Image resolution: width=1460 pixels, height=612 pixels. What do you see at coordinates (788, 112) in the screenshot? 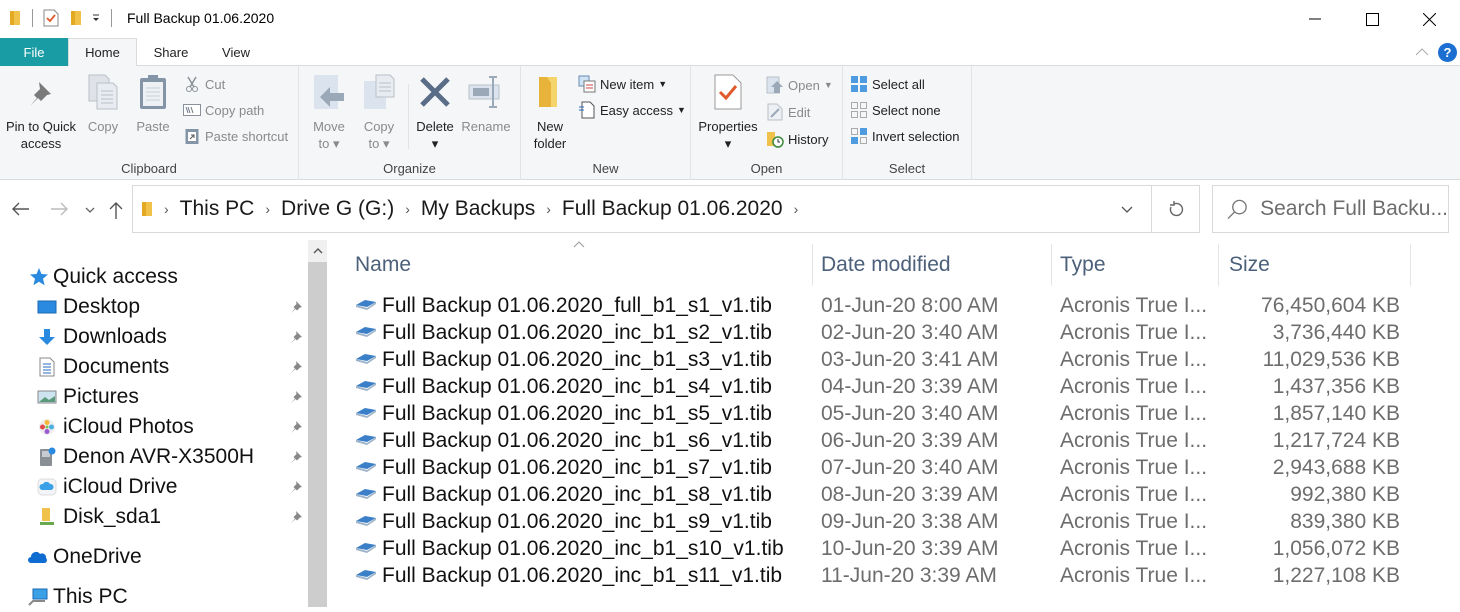
I see `edit-button: Edit` at bounding box center [788, 112].